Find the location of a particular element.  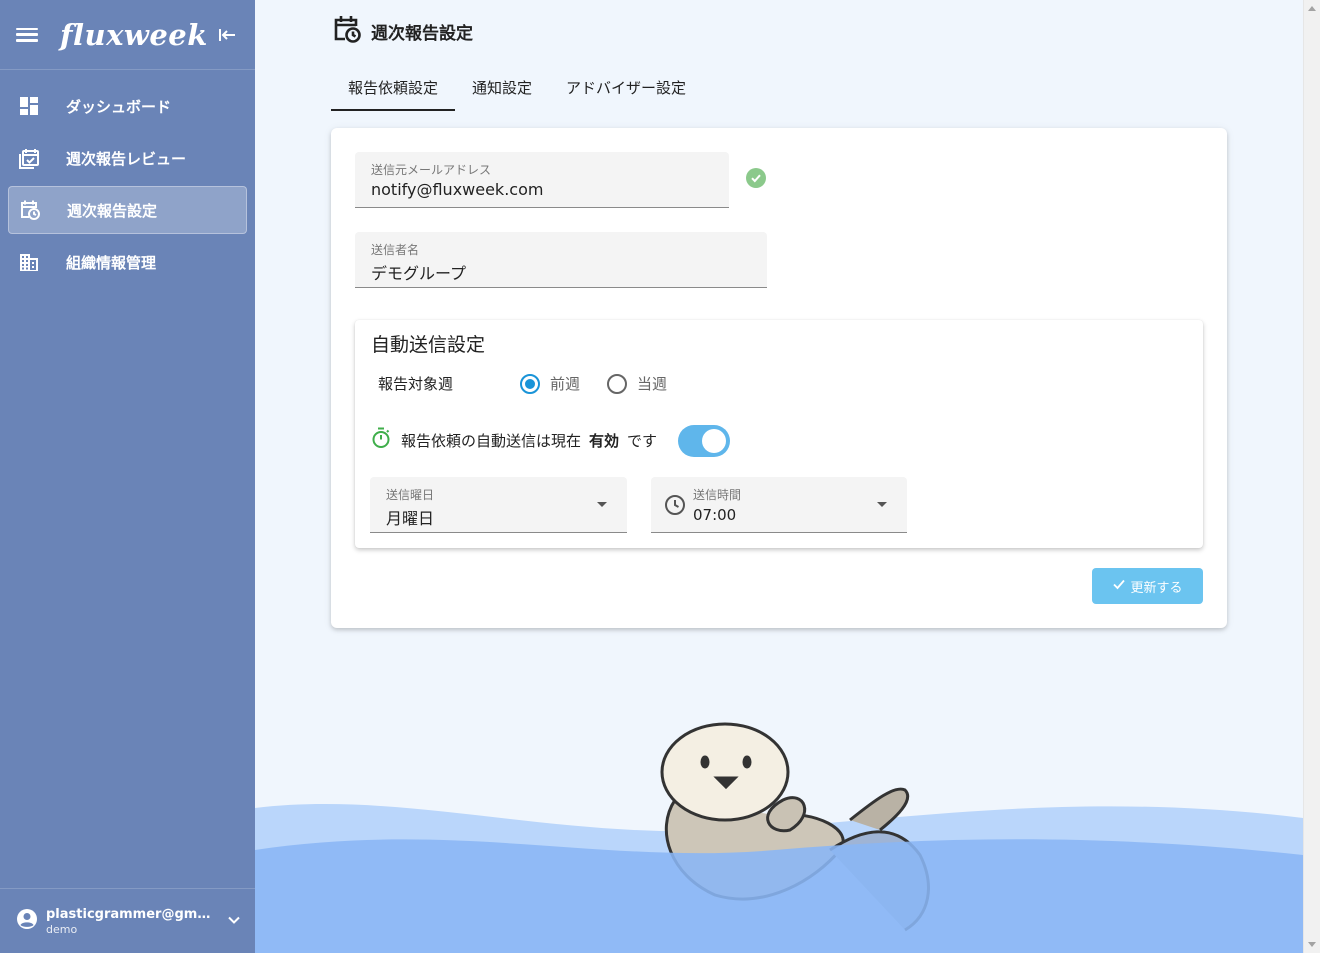

page-title: 週次報告設定 is located at coordinates (403, 31).